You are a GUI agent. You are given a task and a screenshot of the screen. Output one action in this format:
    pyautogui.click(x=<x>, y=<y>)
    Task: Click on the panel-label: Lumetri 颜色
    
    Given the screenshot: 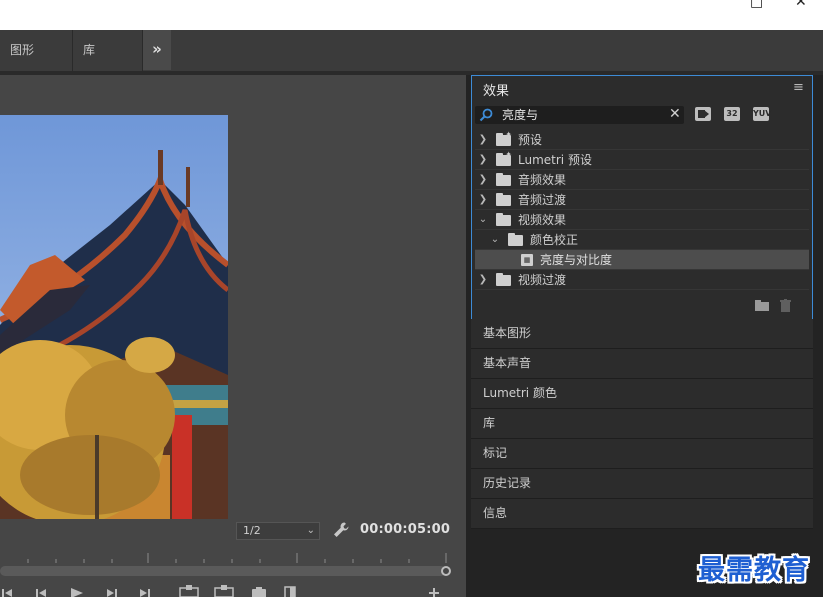 What is the action you would take?
    pyautogui.click(x=520, y=393)
    